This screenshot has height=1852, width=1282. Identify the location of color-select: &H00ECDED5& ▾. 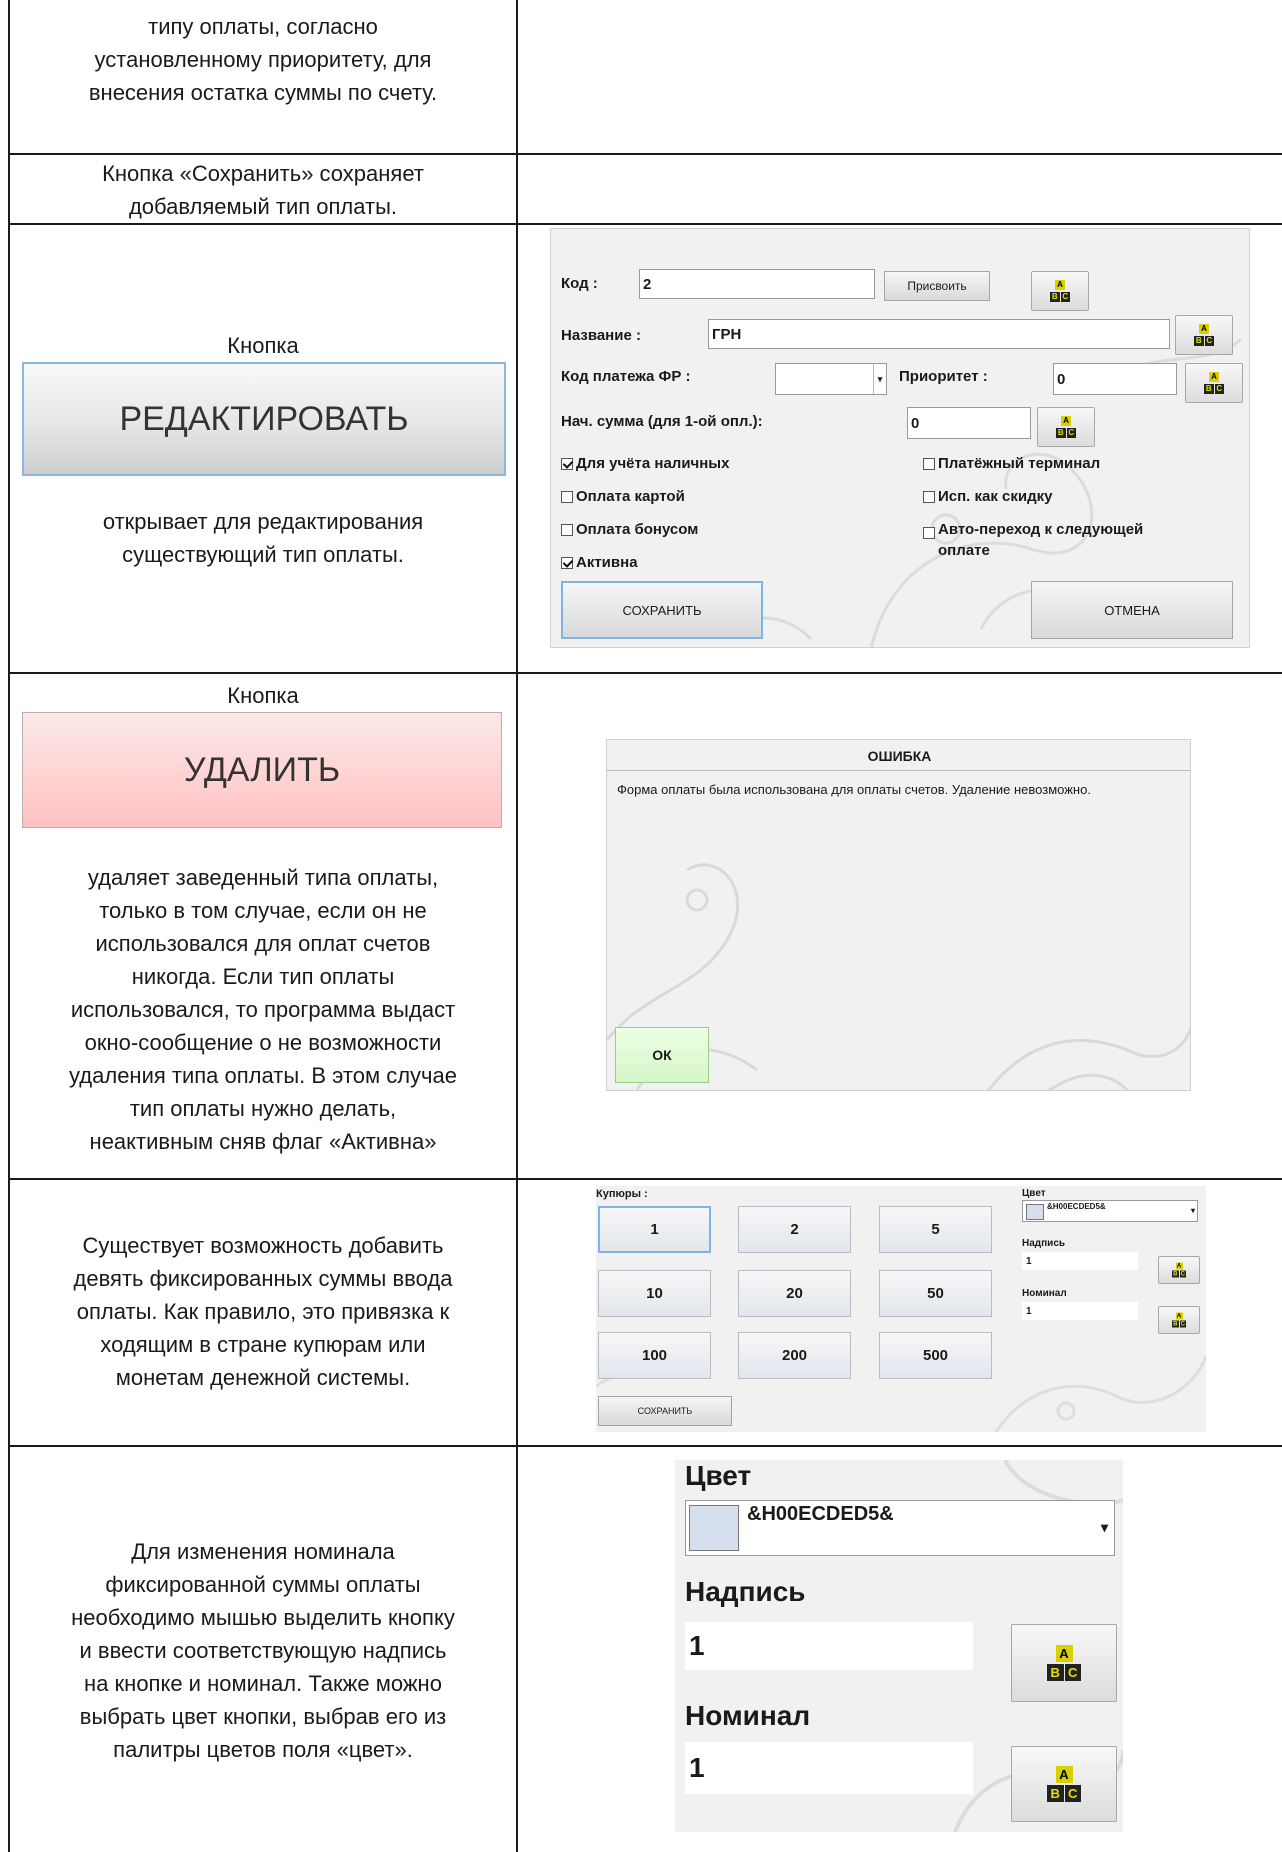
(1110, 1211).